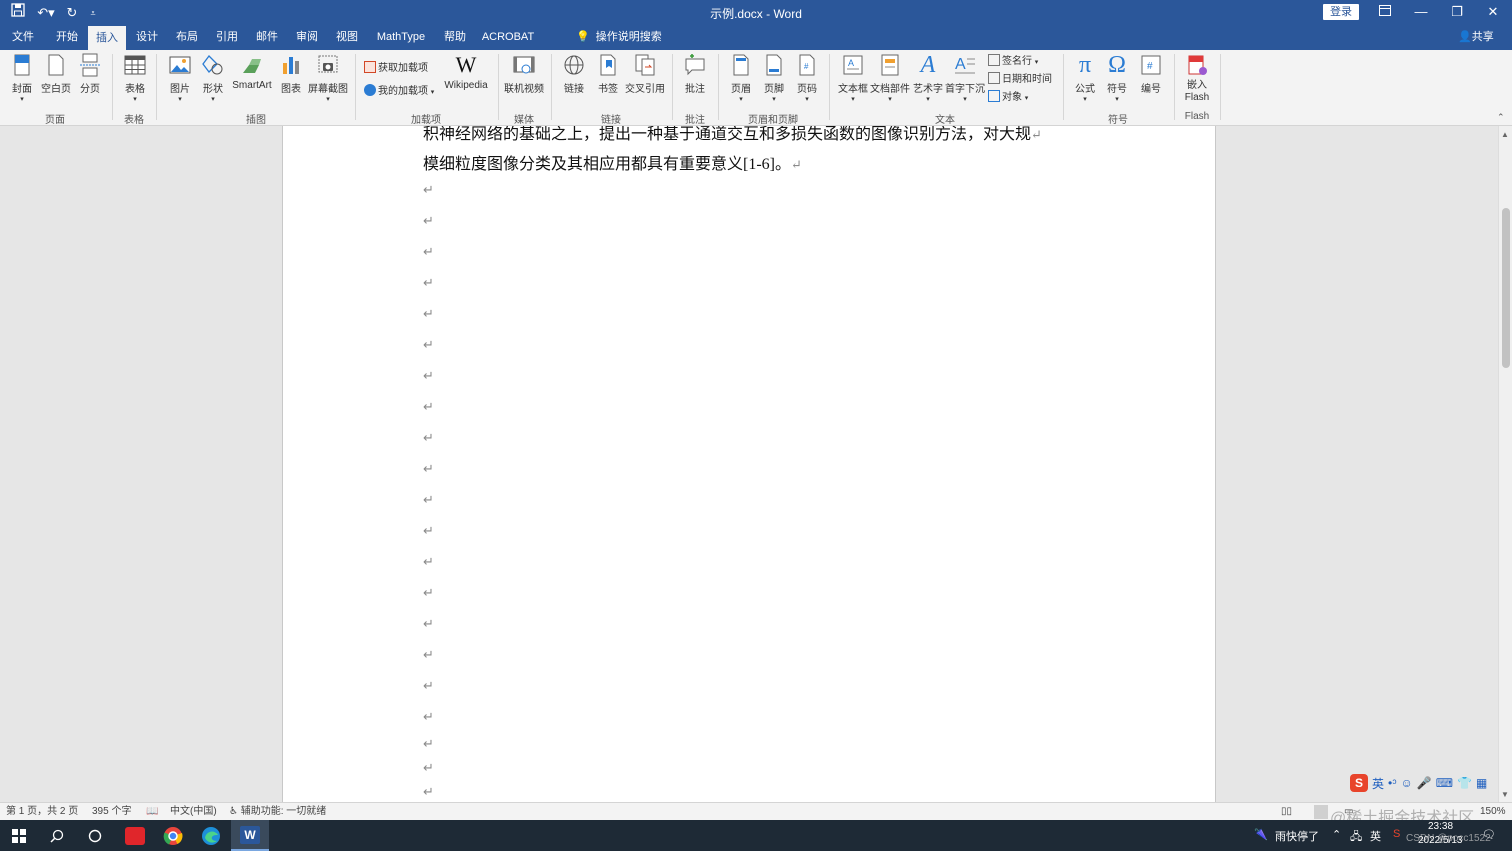  I want to click on scroll-thumb, so click(1506, 288).